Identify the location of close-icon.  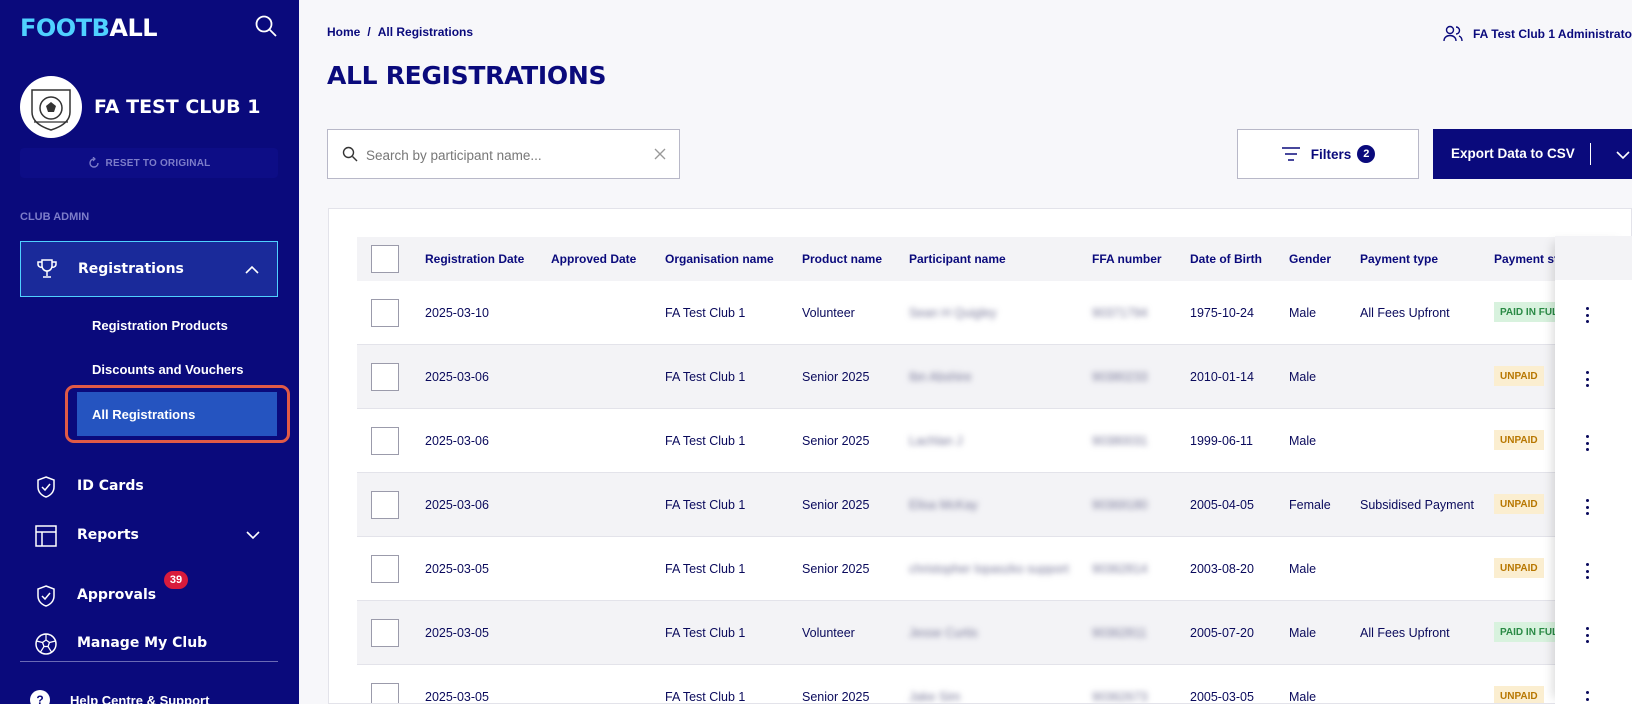
(660, 156).